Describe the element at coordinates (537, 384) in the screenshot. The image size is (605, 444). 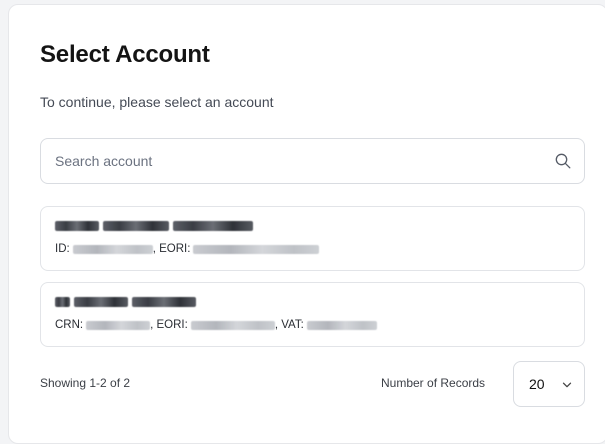
I see `records-value: 20` at that location.